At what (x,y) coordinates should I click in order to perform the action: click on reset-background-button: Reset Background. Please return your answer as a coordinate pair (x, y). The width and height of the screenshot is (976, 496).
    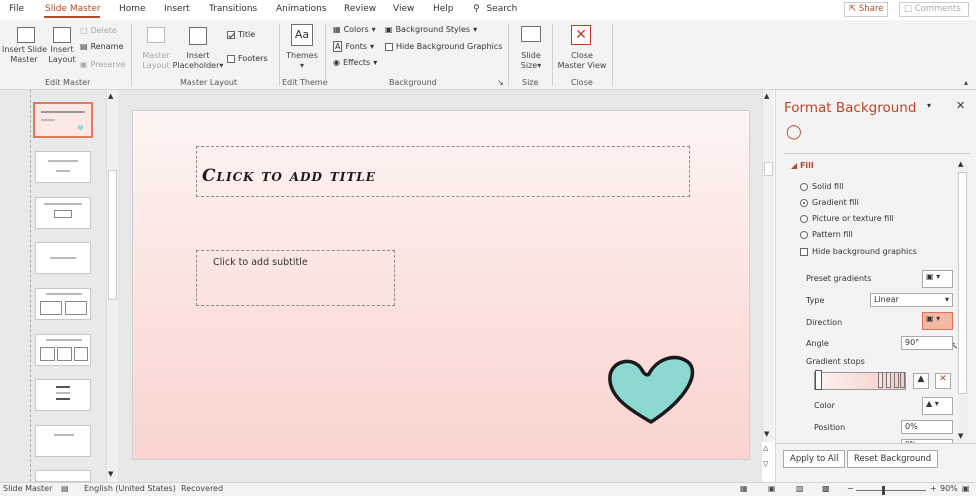
    Looking at the image, I should click on (893, 459).